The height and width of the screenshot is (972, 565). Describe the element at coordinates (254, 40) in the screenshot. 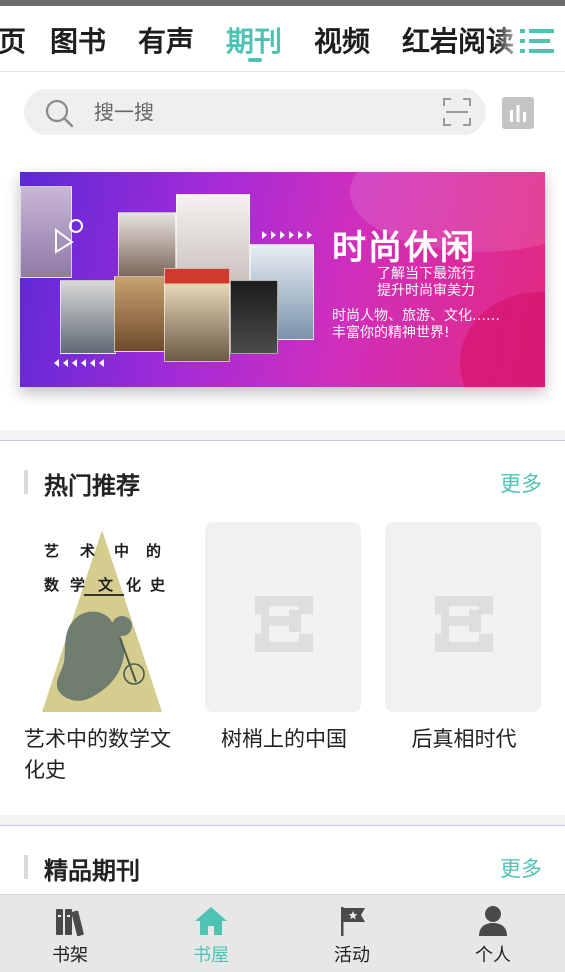

I see `tab-journals: 期刊` at that location.